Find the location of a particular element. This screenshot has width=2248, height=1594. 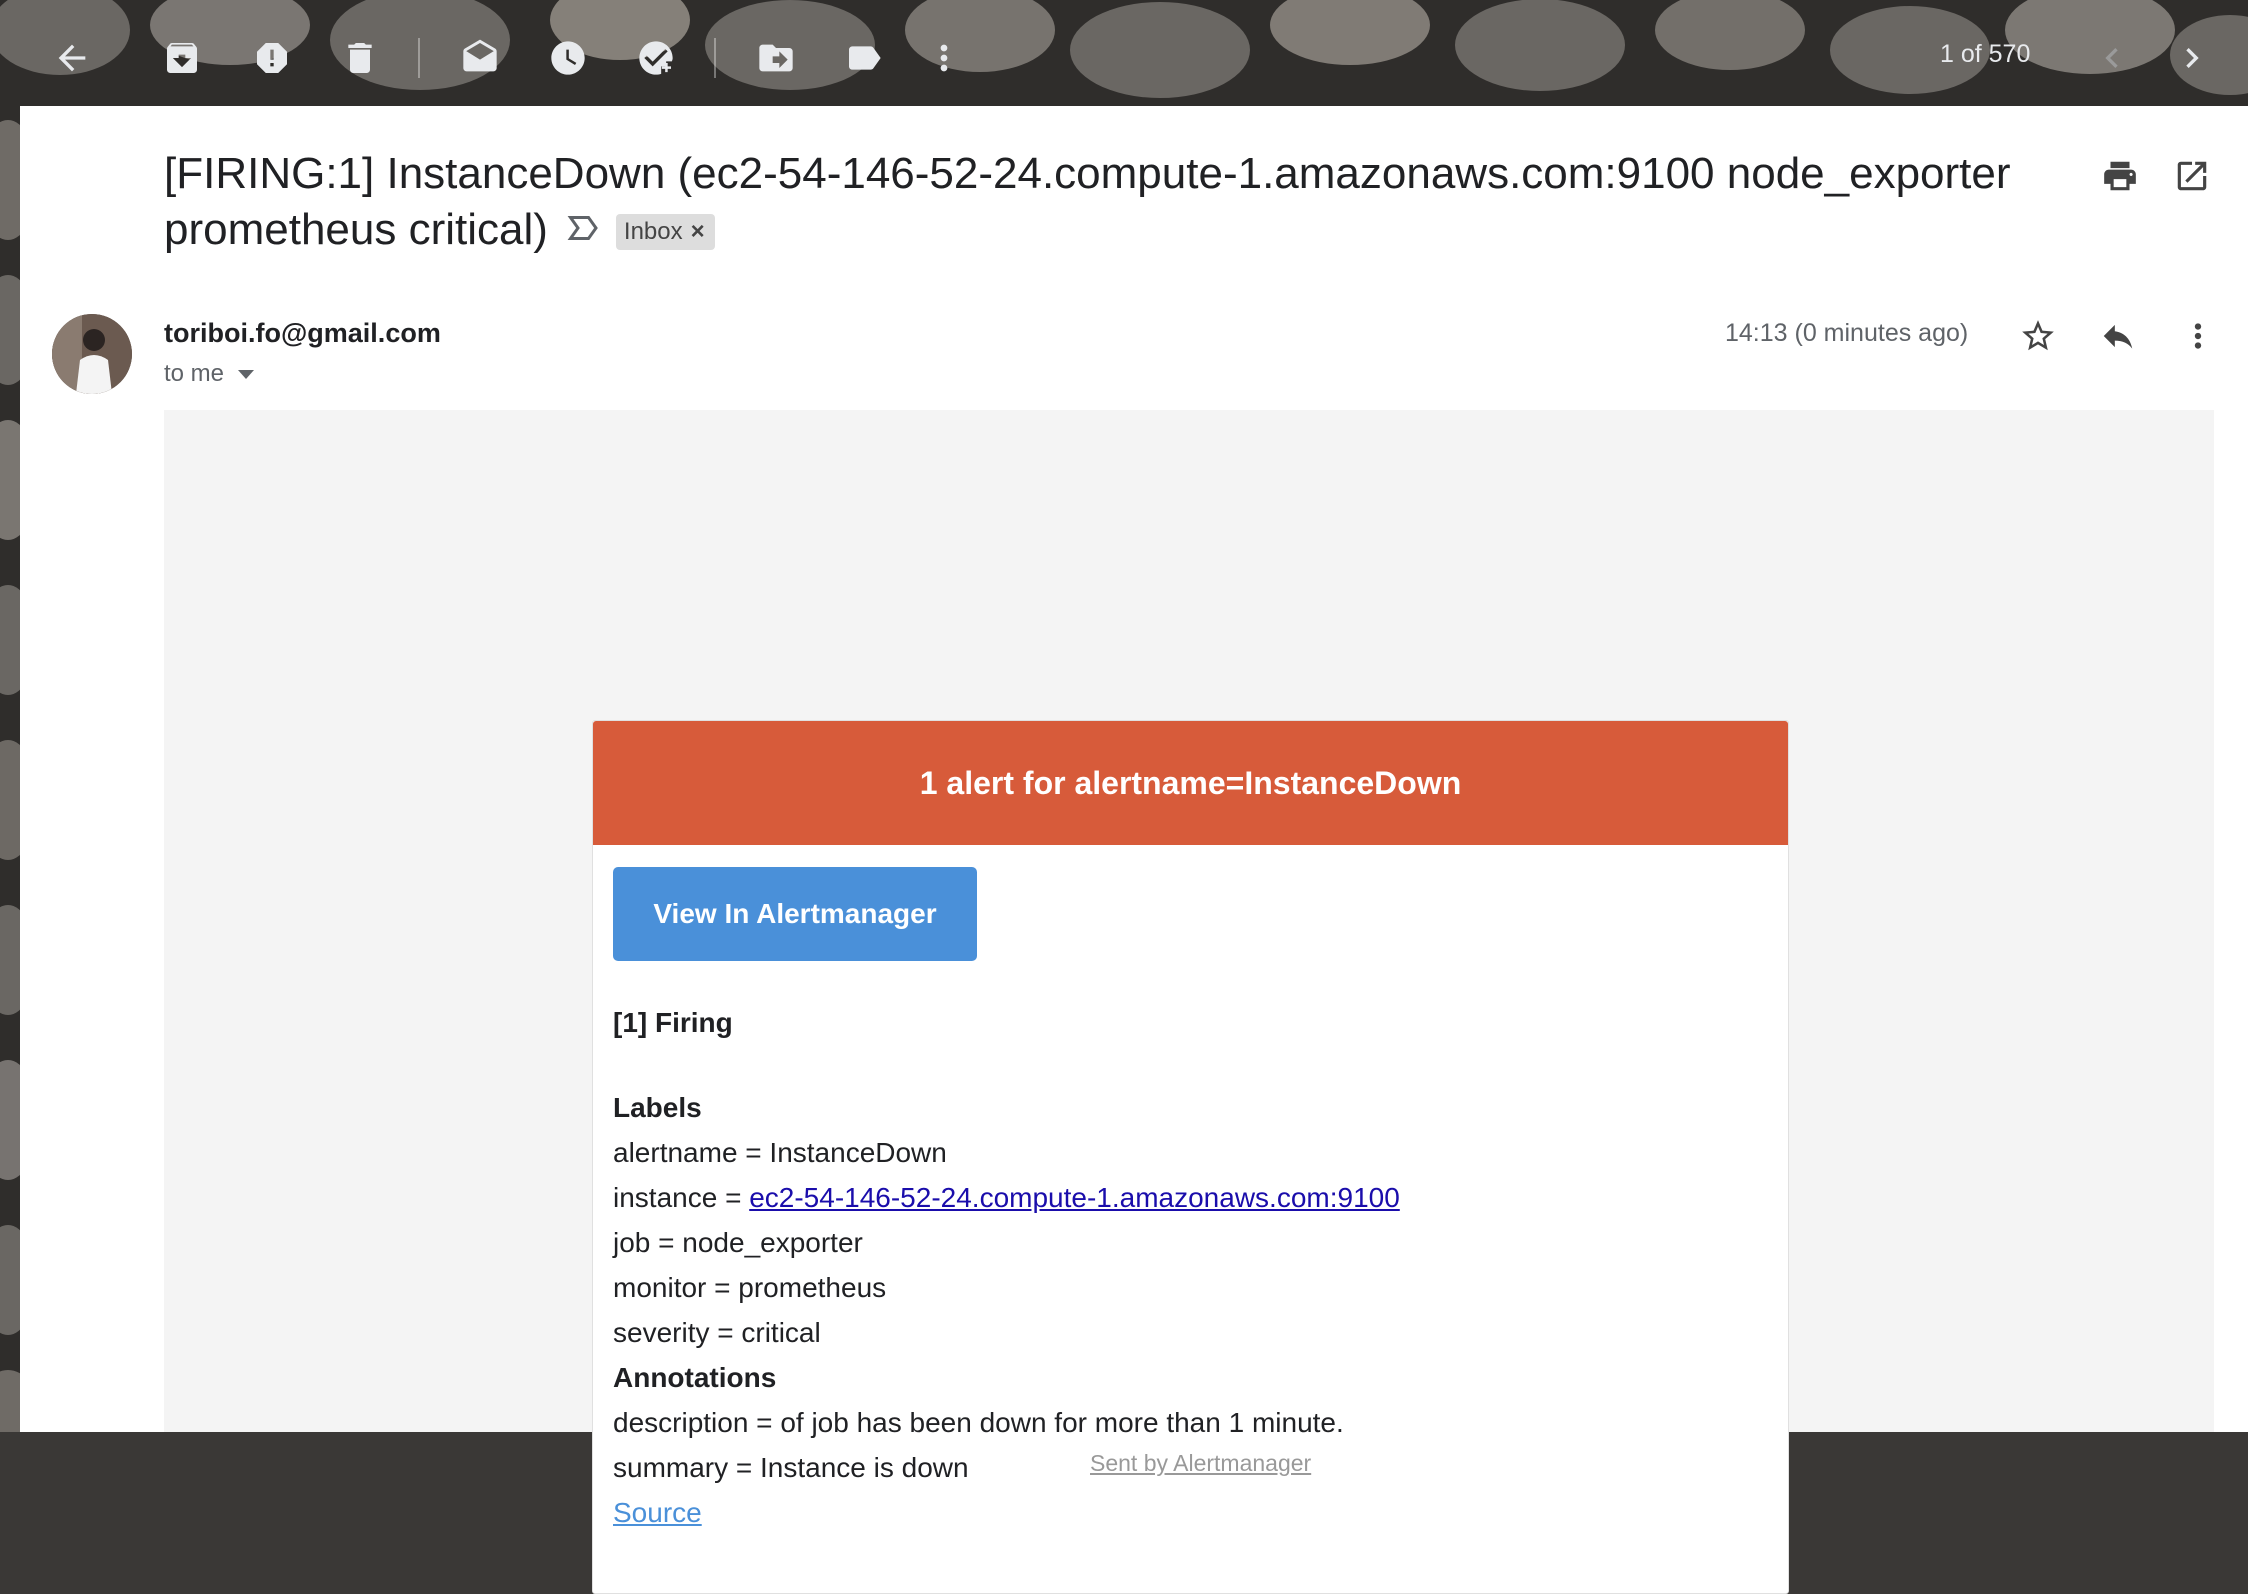

mark-unread-icon is located at coordinates (480, 58).